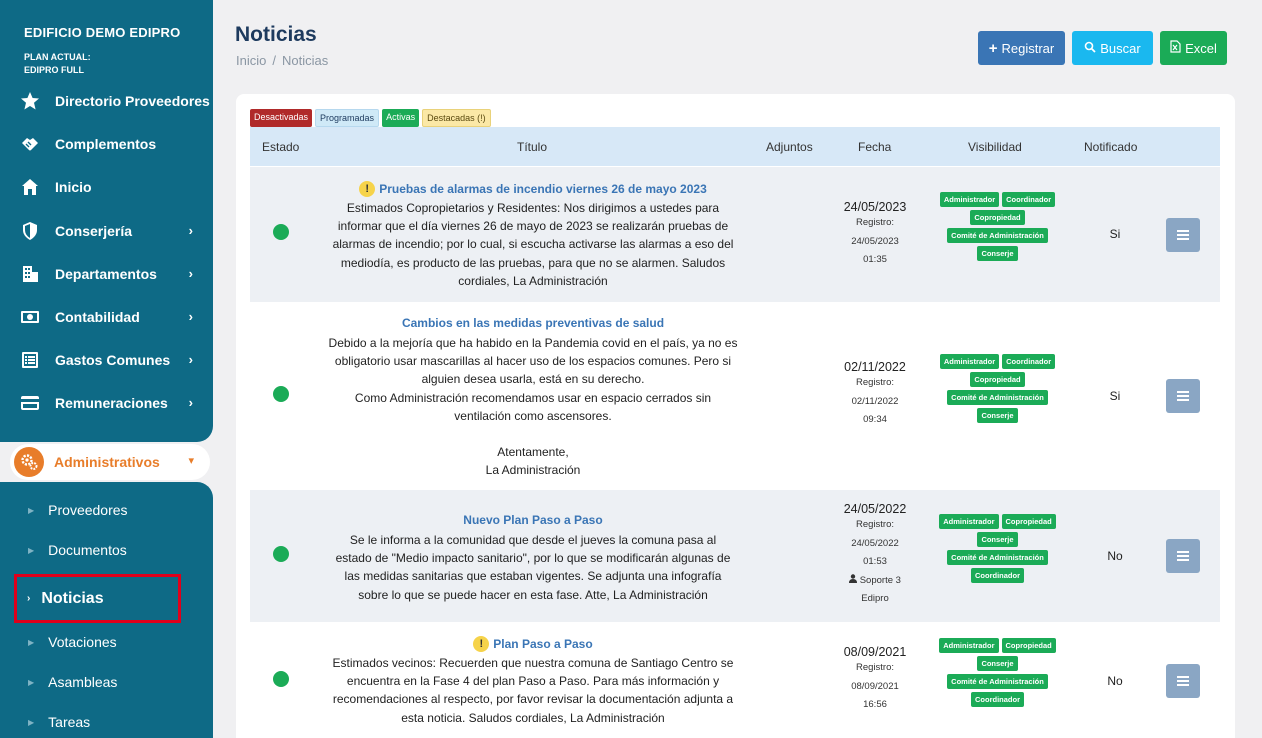 The width and height of the screenshot is (1262, 738). What do you see at coordinates (875, 241) in the screenshot?
I see `registro-date: 24/05/2023` at bounding box center [875, 241].